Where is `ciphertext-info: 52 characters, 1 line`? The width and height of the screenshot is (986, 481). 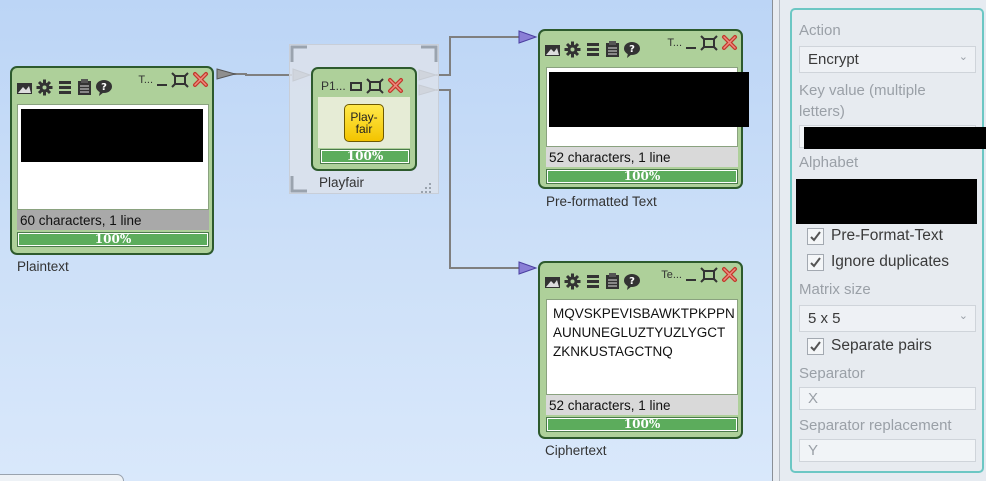 ciphertext-info: 52 characters, 1 line is located at coordinates (610, 405).